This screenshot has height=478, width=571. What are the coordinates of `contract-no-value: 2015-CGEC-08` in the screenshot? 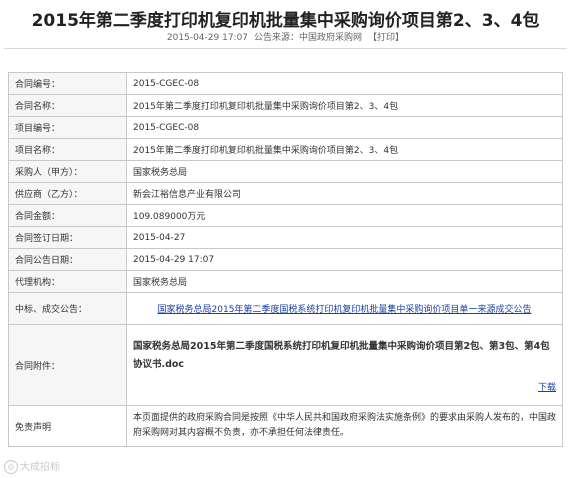 It's located at (344, 83).